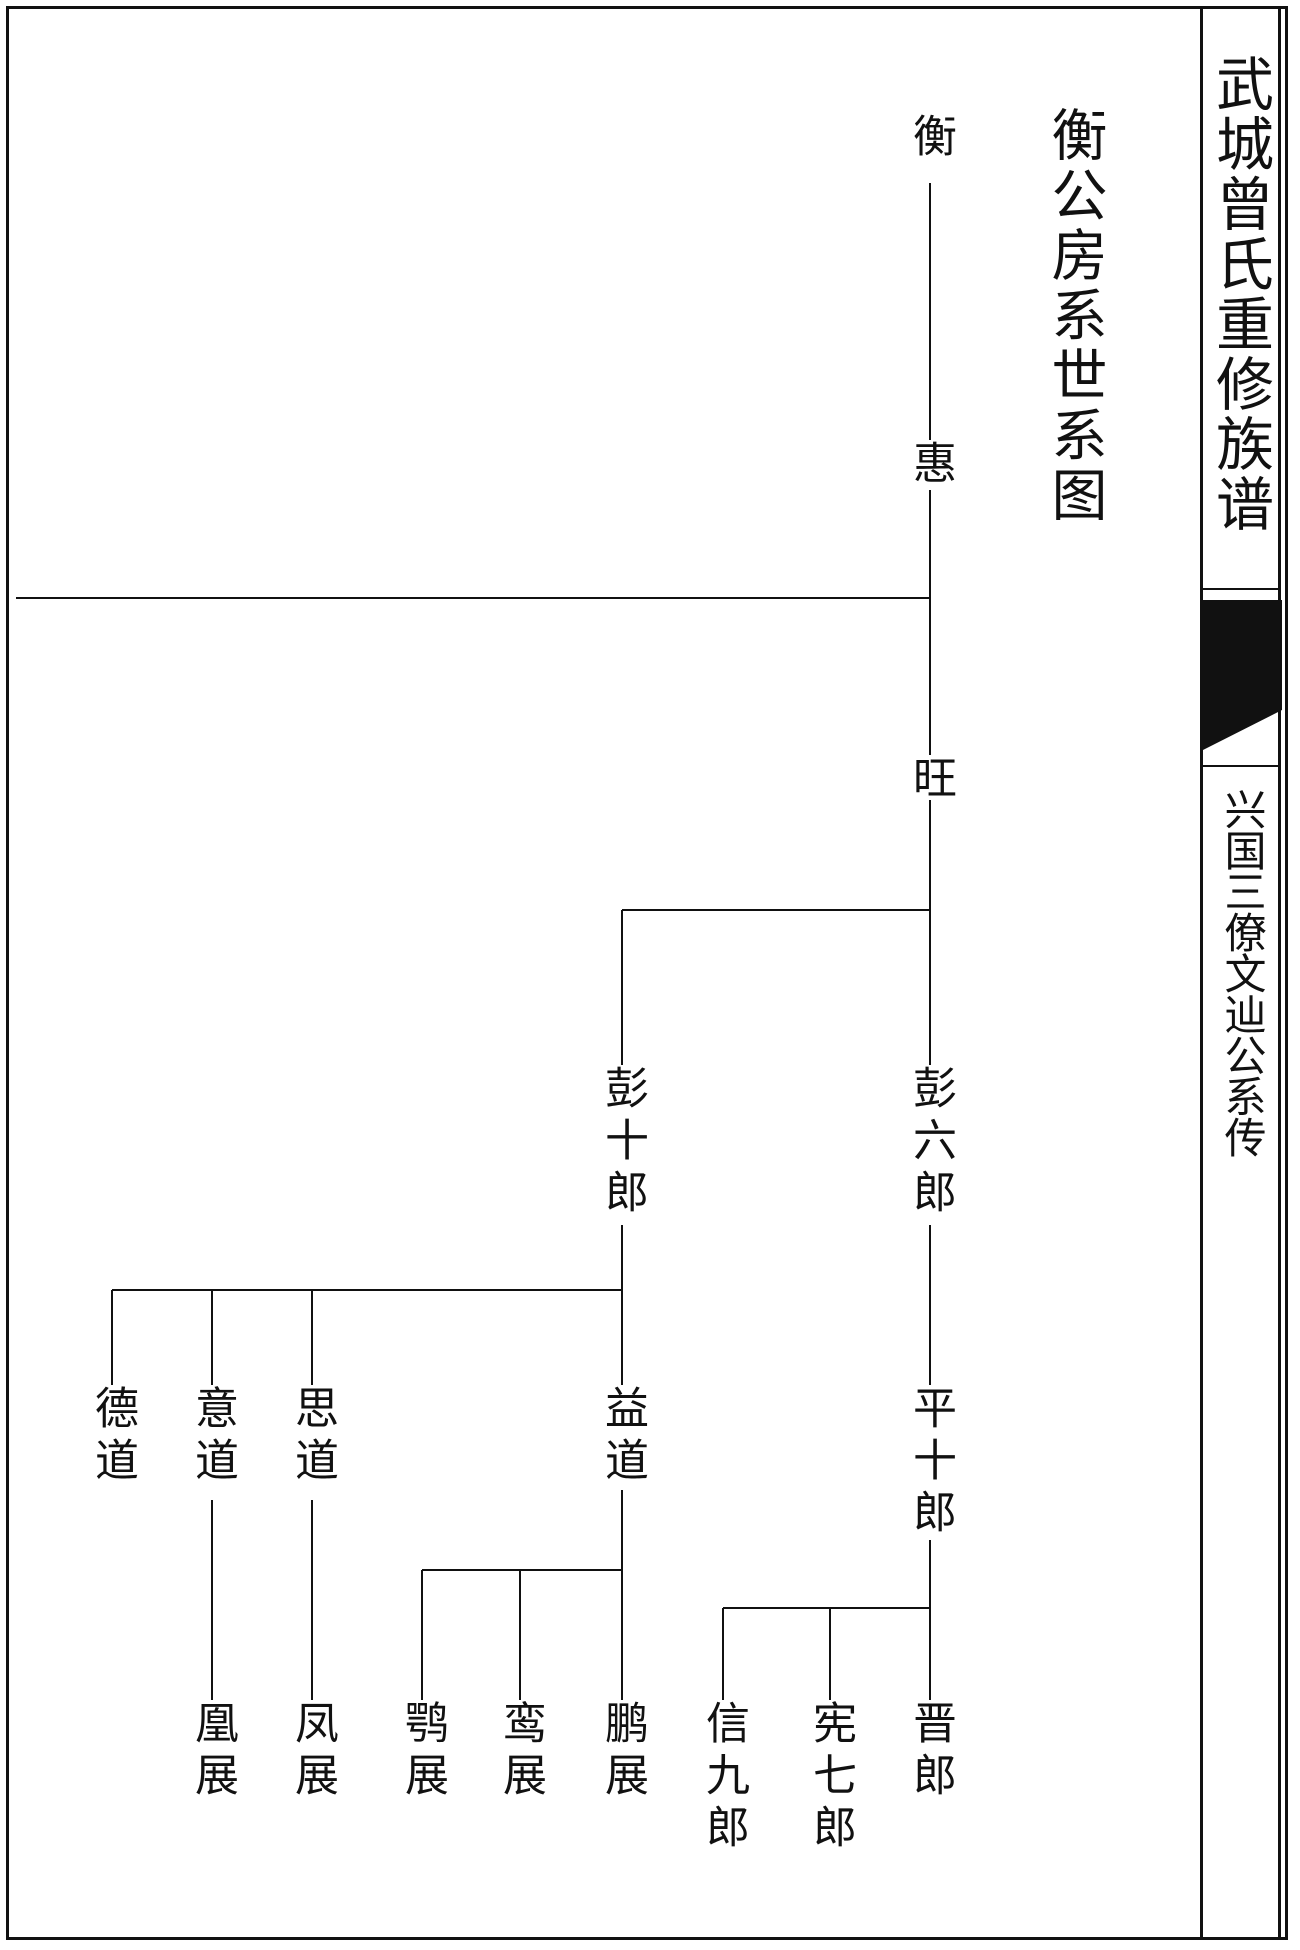 Image resolution: width=1300 pixels, height=1950 pixels. What do you see at coordinates (520, 1752) in the screenshot?
I see `person-luanzhan: 鸾展` at bounding box center [520, 1752].